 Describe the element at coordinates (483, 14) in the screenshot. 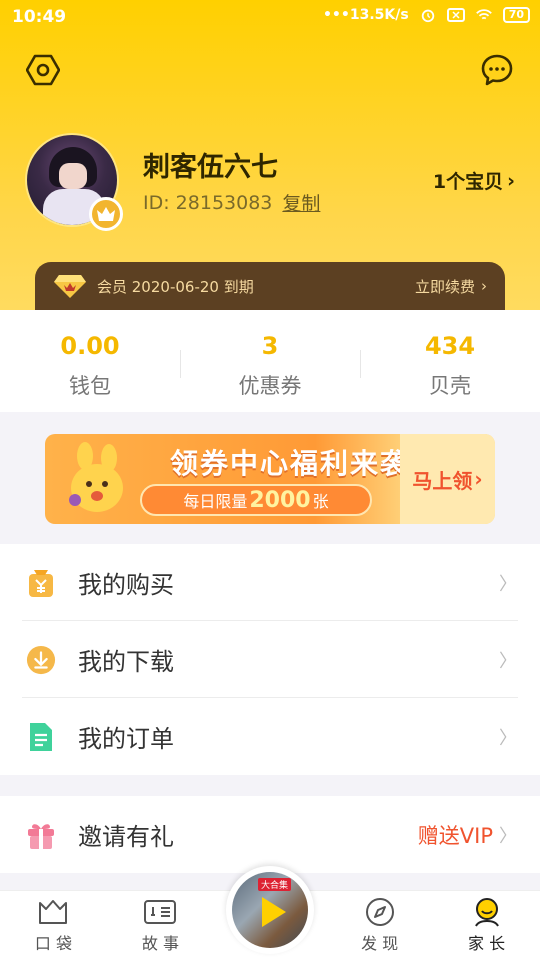

I see `wifi-icon` at that location.